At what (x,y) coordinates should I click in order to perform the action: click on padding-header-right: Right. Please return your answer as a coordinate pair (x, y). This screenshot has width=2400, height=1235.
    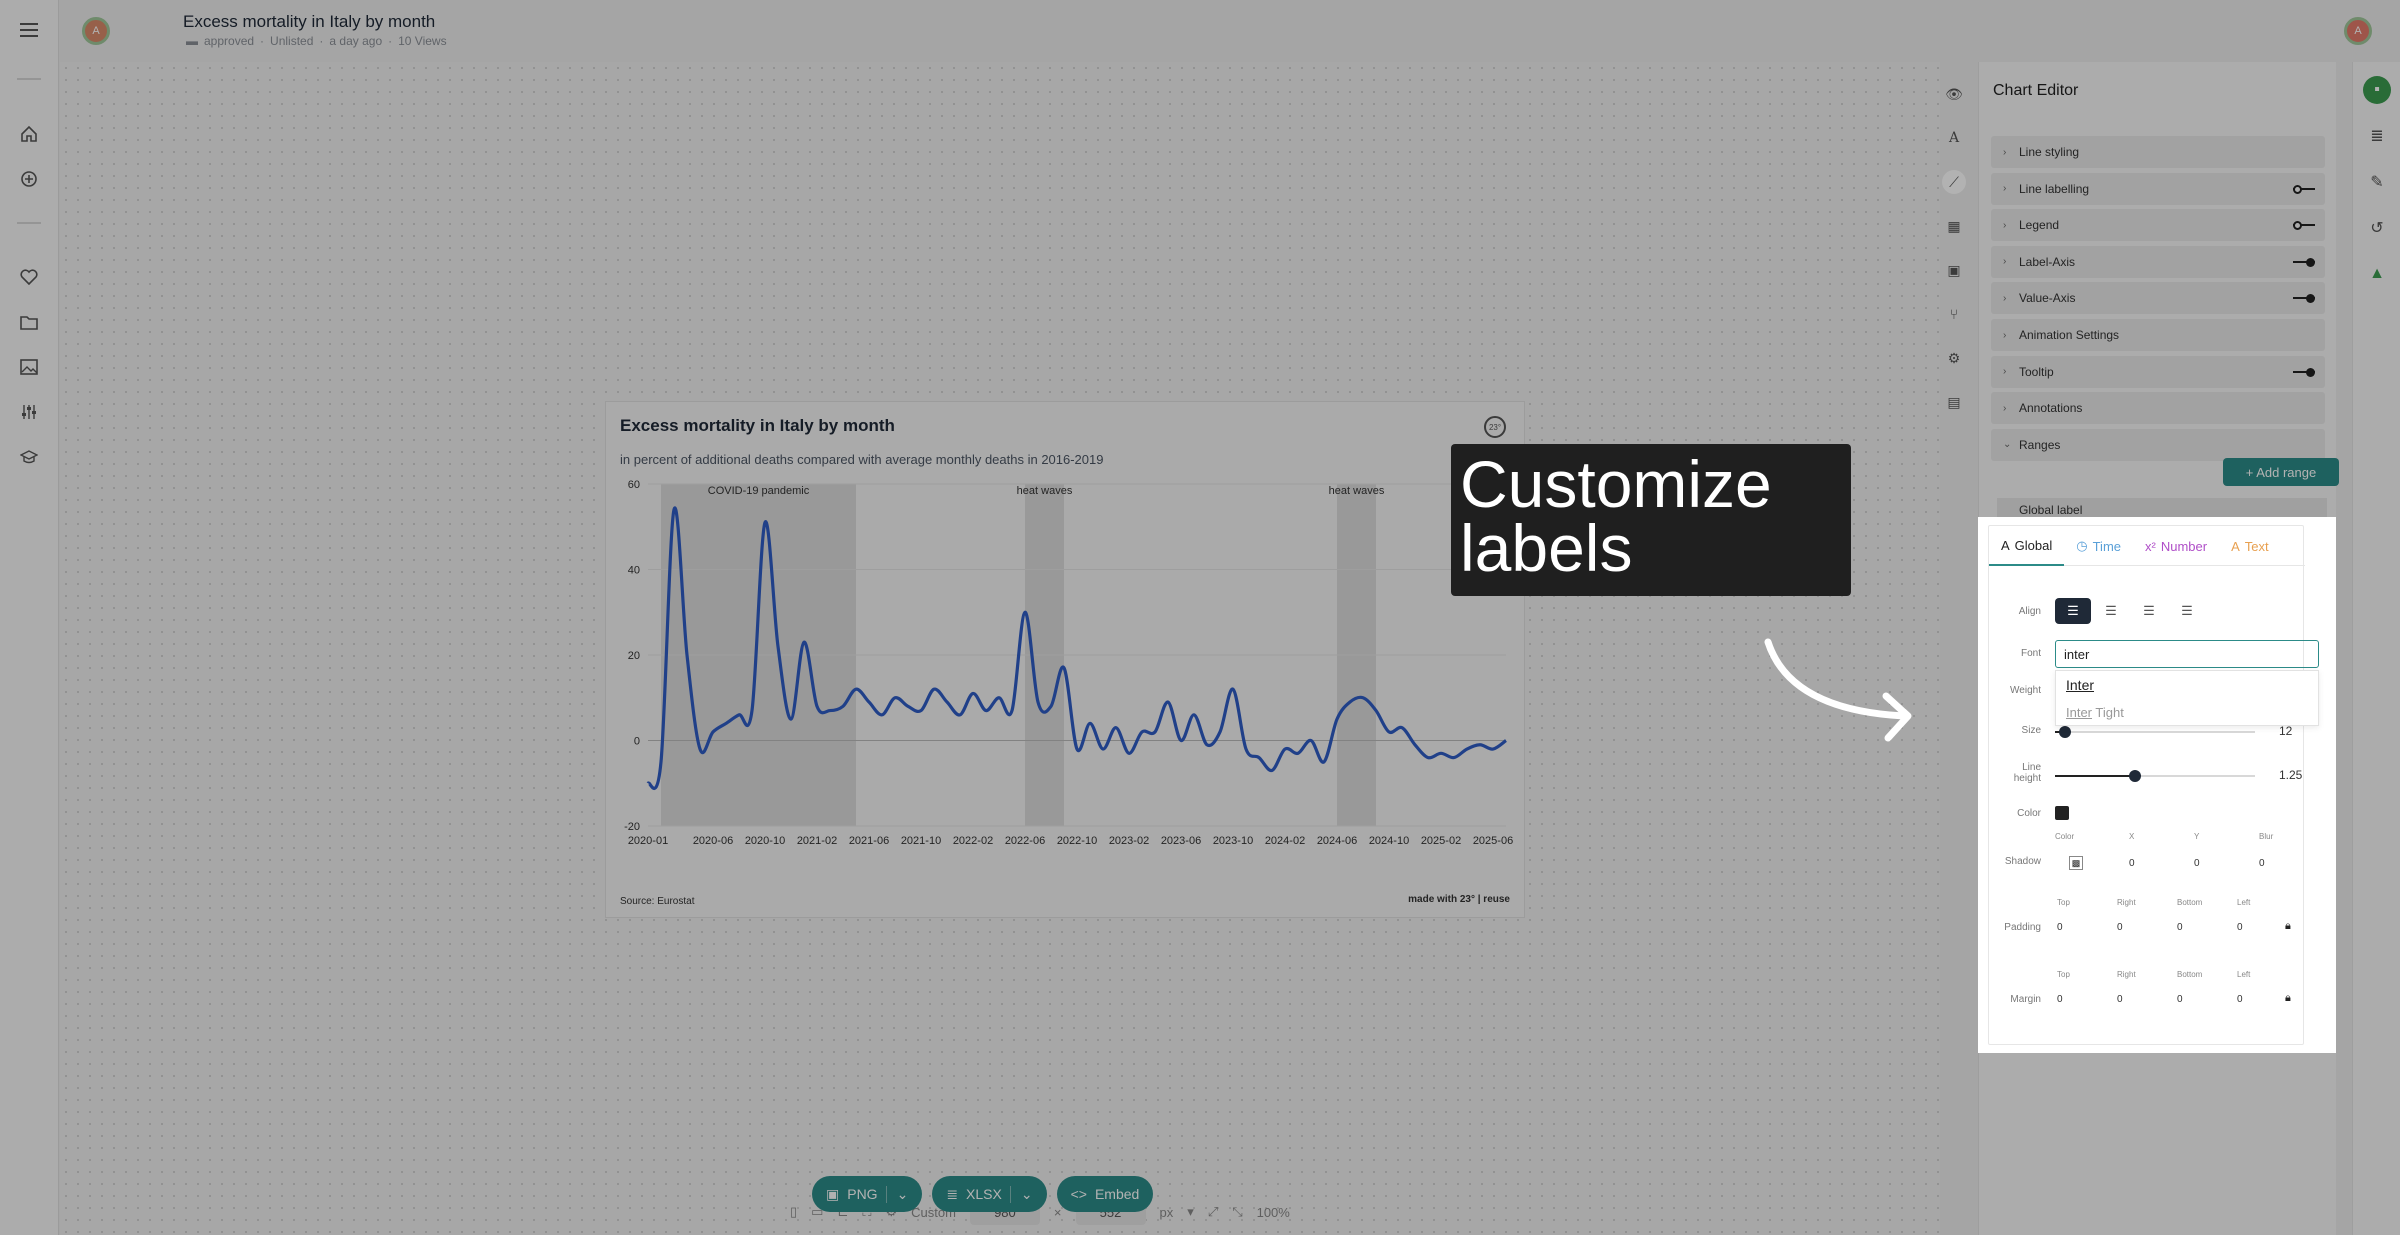
    Looking at the image, I should click on (2126, 902).